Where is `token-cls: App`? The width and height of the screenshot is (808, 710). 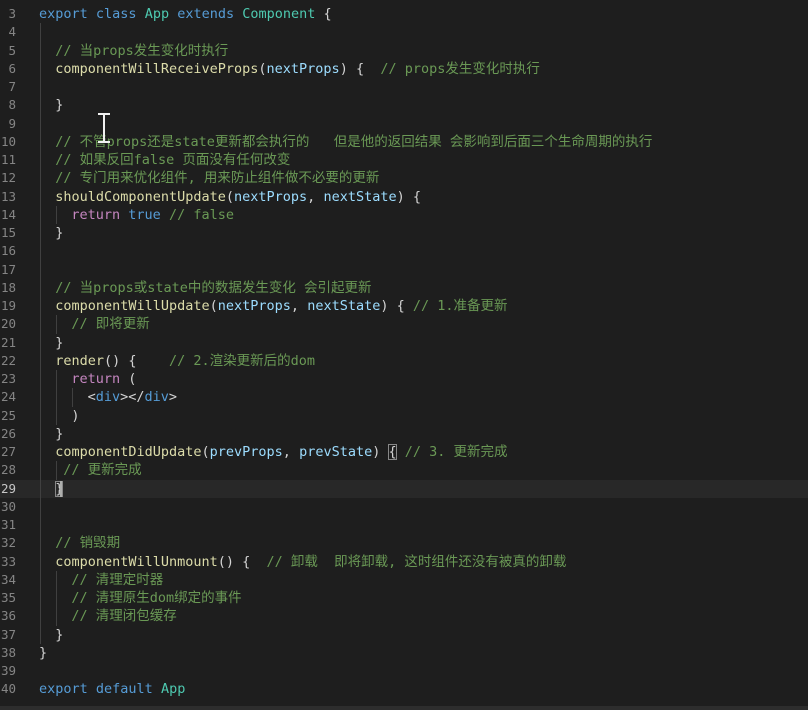 token-cls: App is located at coordinates (161, 14).